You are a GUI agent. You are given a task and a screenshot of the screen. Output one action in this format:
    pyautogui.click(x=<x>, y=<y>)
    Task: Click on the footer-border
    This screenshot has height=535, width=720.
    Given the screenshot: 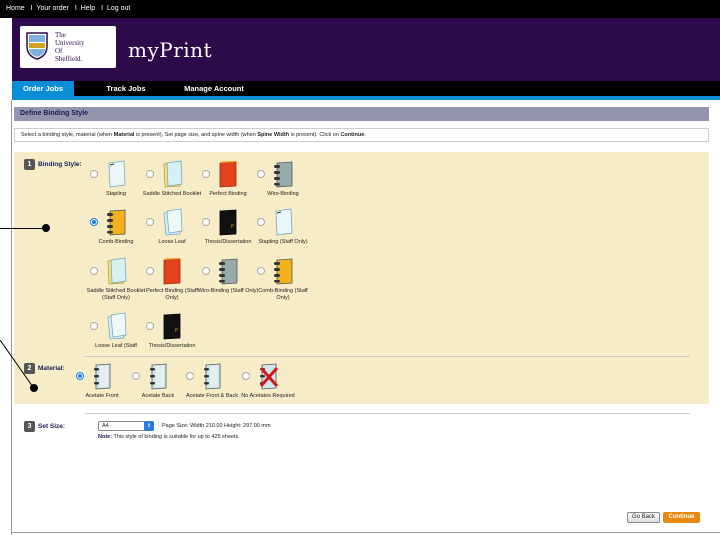 What is the action you would take?
    pyautogui.click(x=366, y=532)
    